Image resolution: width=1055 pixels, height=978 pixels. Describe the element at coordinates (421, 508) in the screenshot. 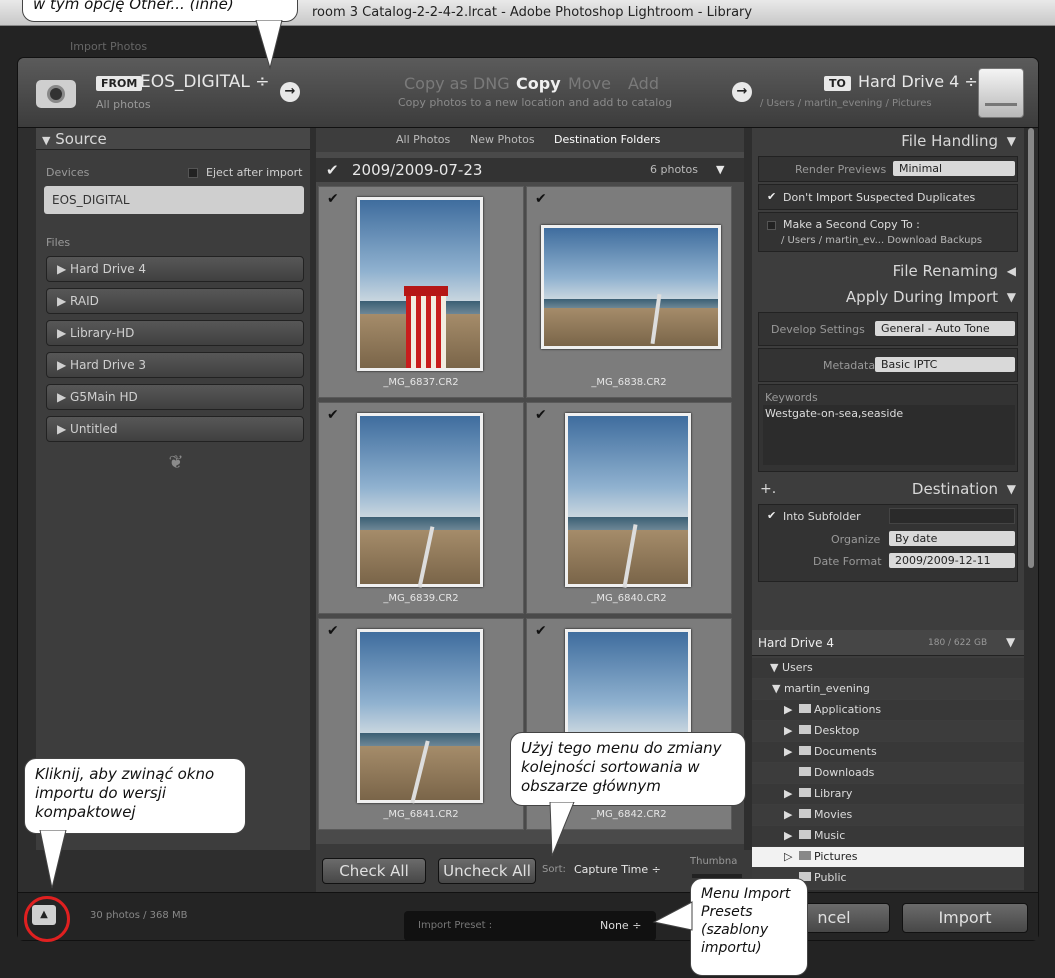

I see `photo-cell: ✔ _MG_6839.CR2` at that location.